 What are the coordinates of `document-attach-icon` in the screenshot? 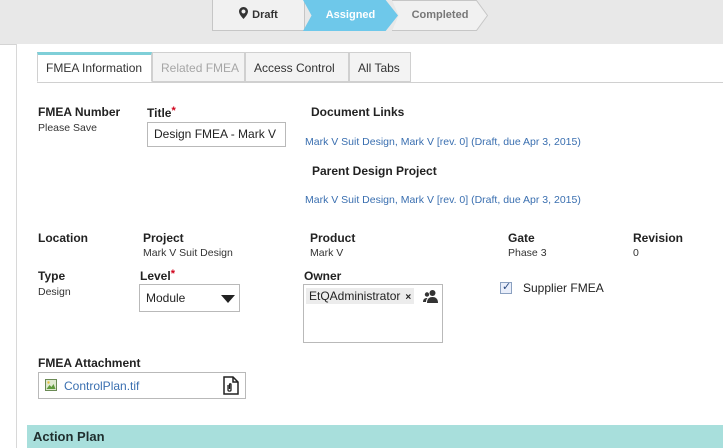 It's located at (231, 385).